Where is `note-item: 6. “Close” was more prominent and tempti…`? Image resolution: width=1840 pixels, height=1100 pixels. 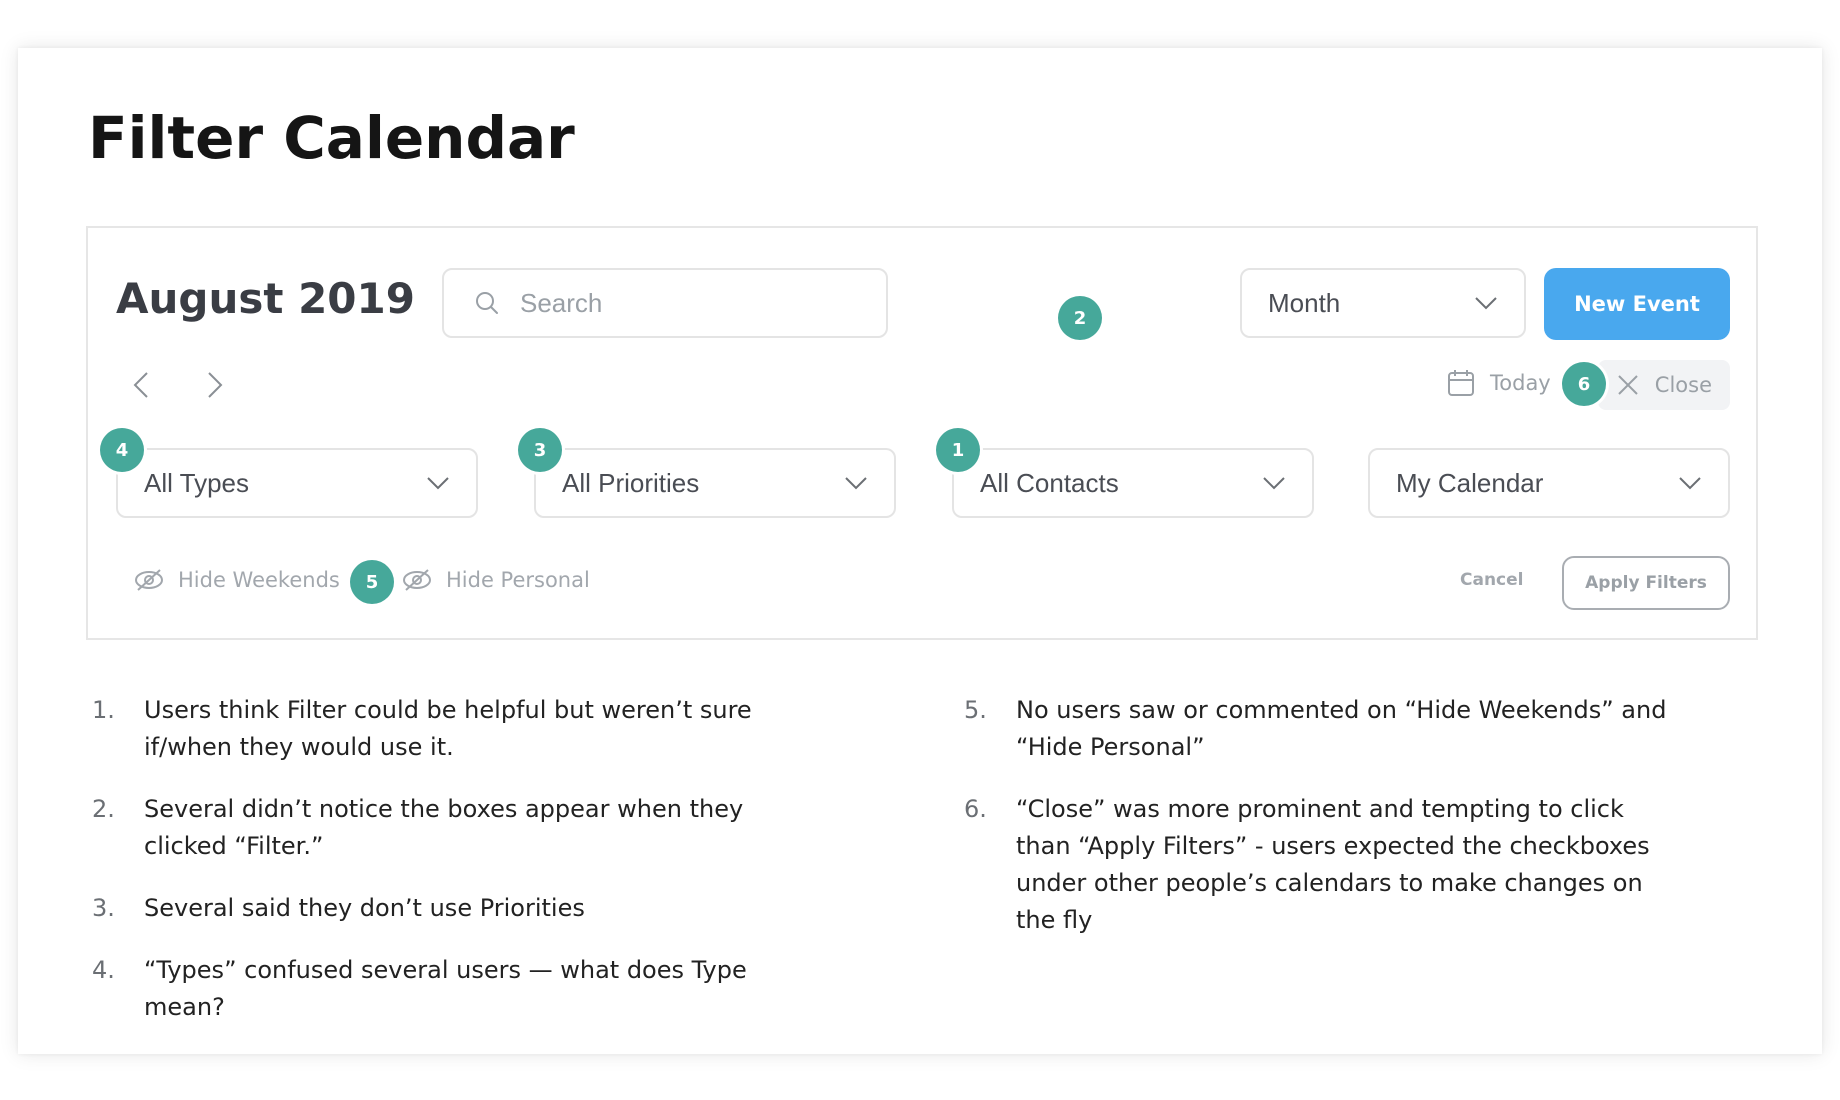 note-item: 6. “Close” was more prominent and tempti… is located at coordinates (1320, 865).